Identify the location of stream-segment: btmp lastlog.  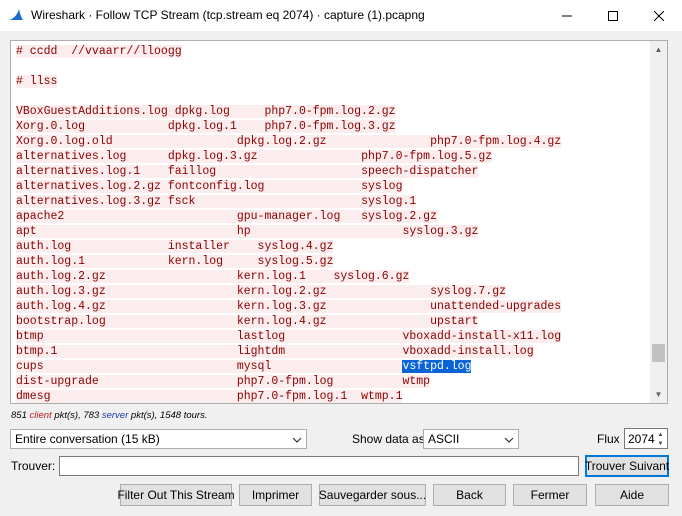
(151, 336).